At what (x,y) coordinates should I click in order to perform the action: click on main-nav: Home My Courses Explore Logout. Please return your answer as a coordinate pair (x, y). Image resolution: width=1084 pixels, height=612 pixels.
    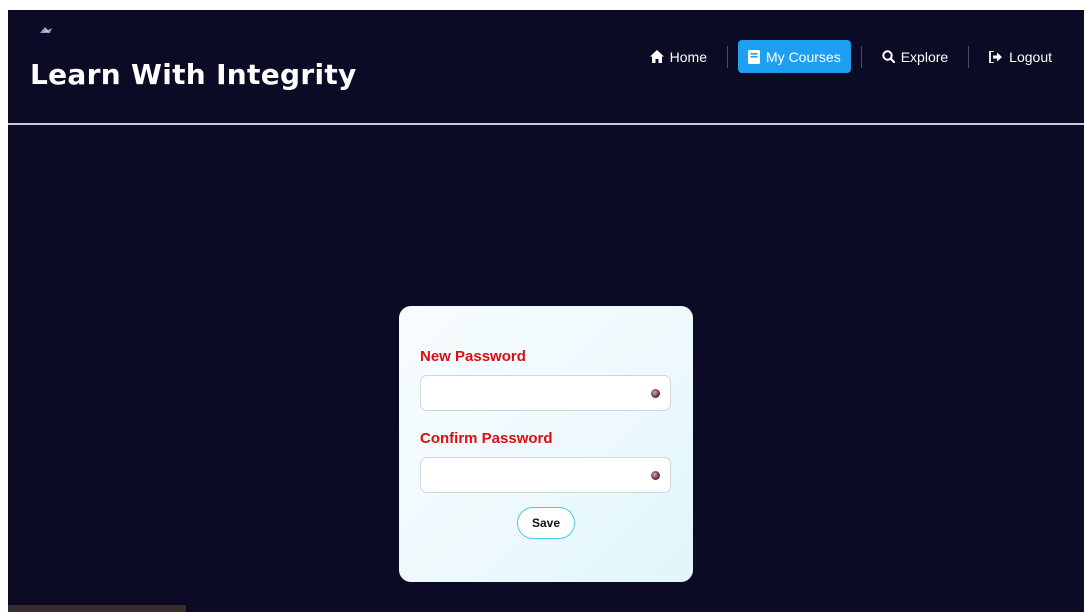
    Looking at the image, I should click on (851, 56).